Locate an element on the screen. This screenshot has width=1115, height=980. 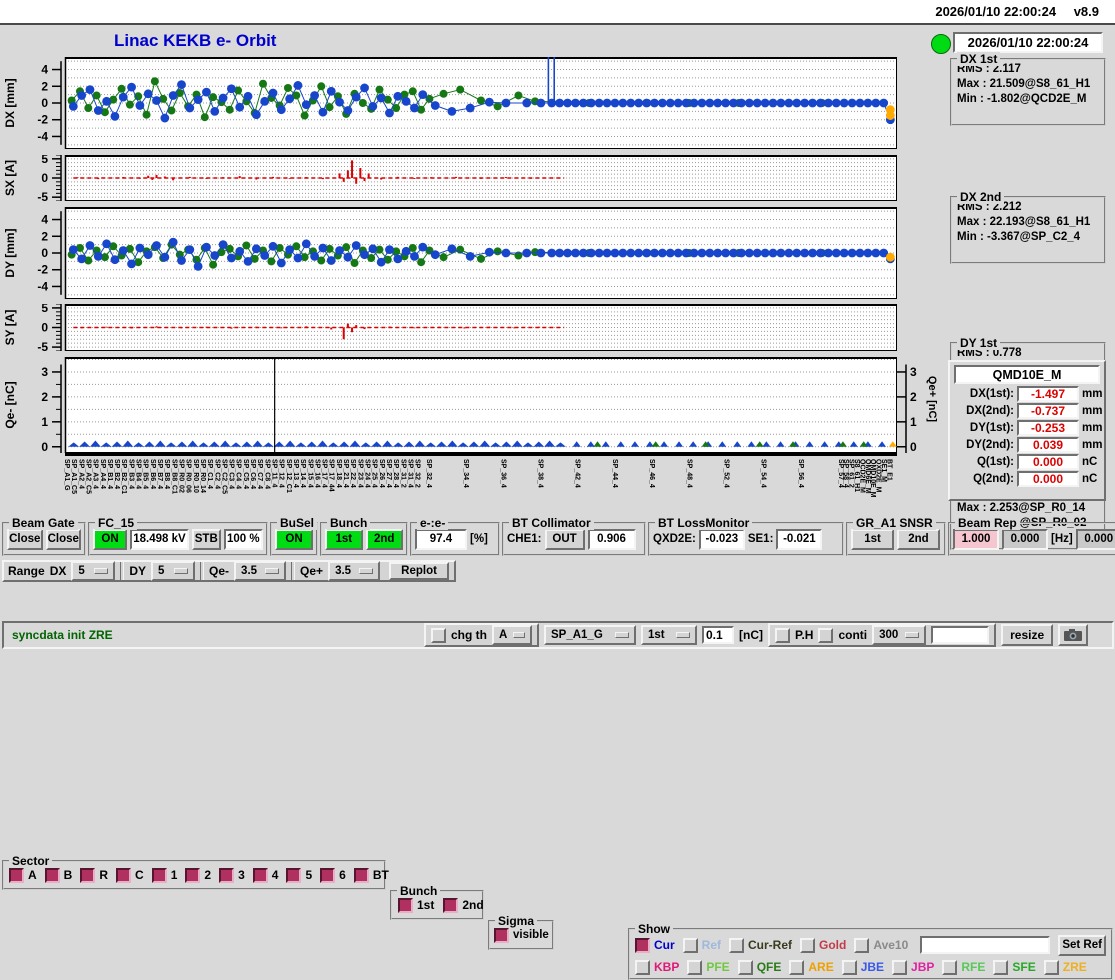
range-qep-select: 3.5 is located at coordinates (354, 571).